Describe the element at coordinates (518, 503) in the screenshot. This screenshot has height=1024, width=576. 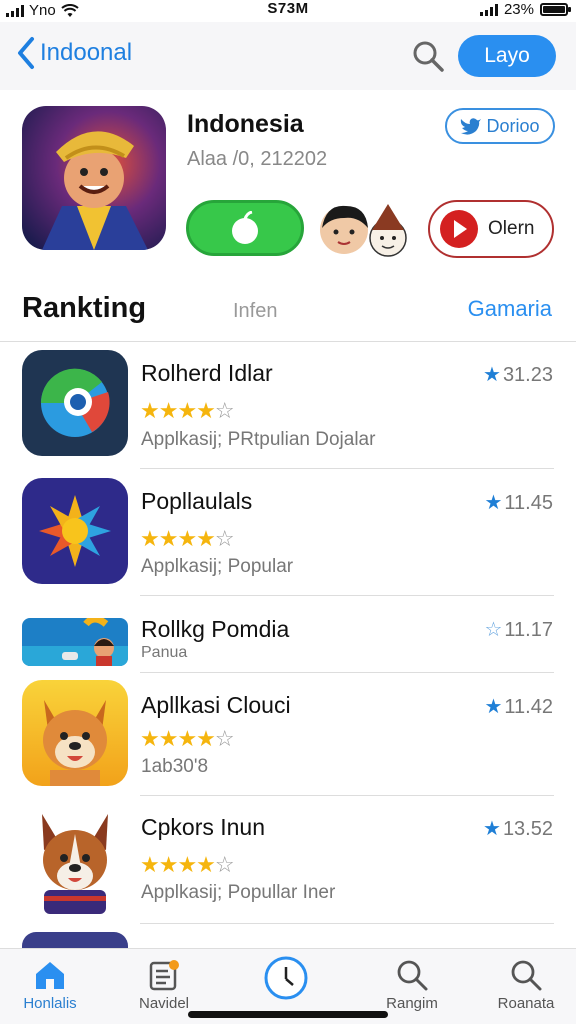
I see `app-rating: ★ 11.45` at that location.